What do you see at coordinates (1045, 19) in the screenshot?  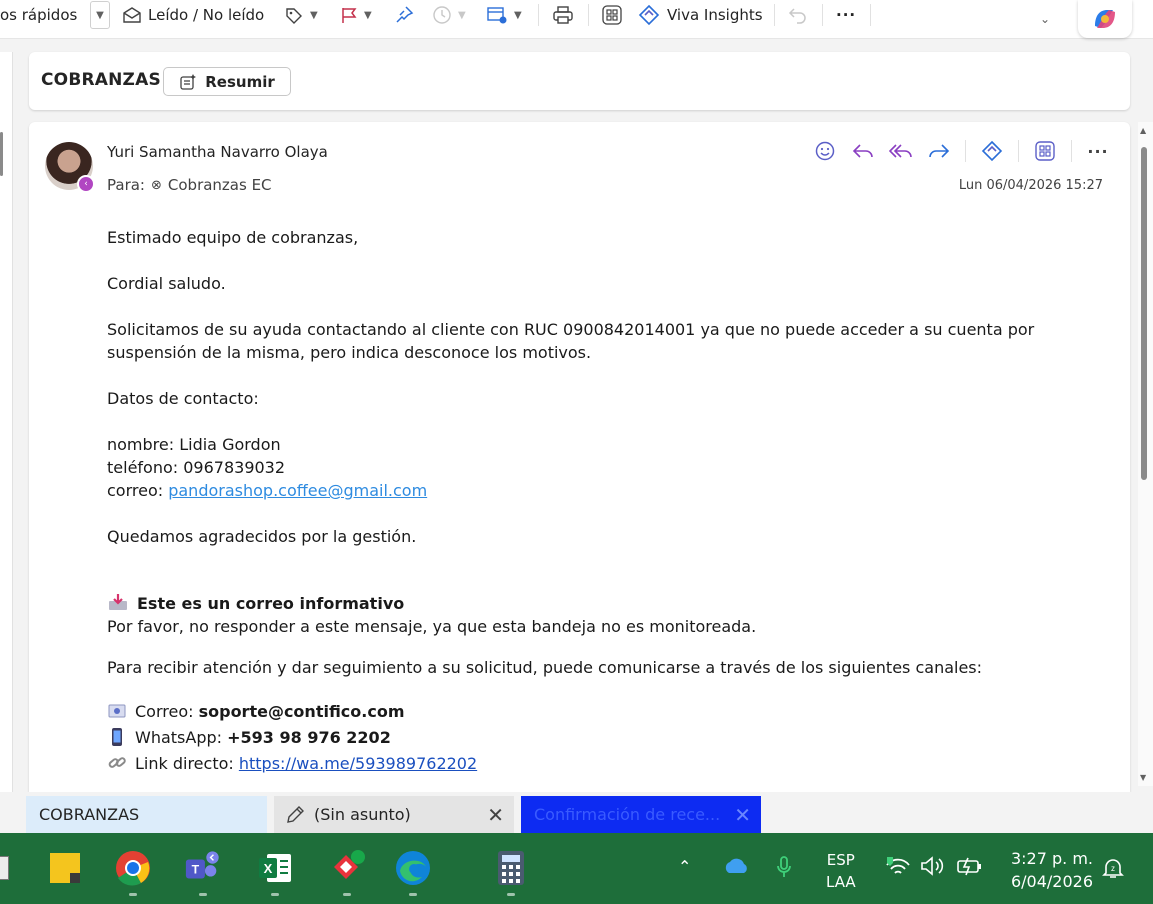 I see `expand-ribbon-button: ⌄` at bounding box center [1045, 19].